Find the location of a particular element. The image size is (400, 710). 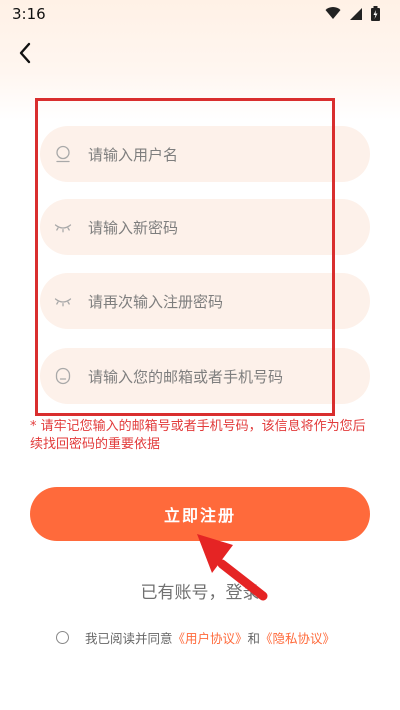

status-icons is located at coordinates (352, 13).